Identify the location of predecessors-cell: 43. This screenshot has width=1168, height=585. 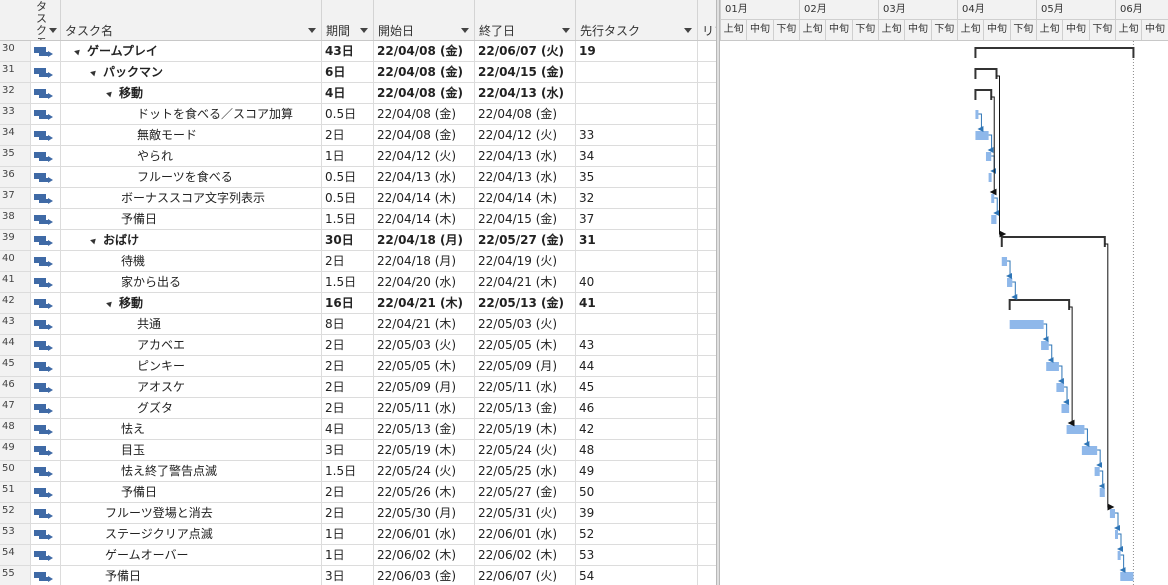
(637, 345).